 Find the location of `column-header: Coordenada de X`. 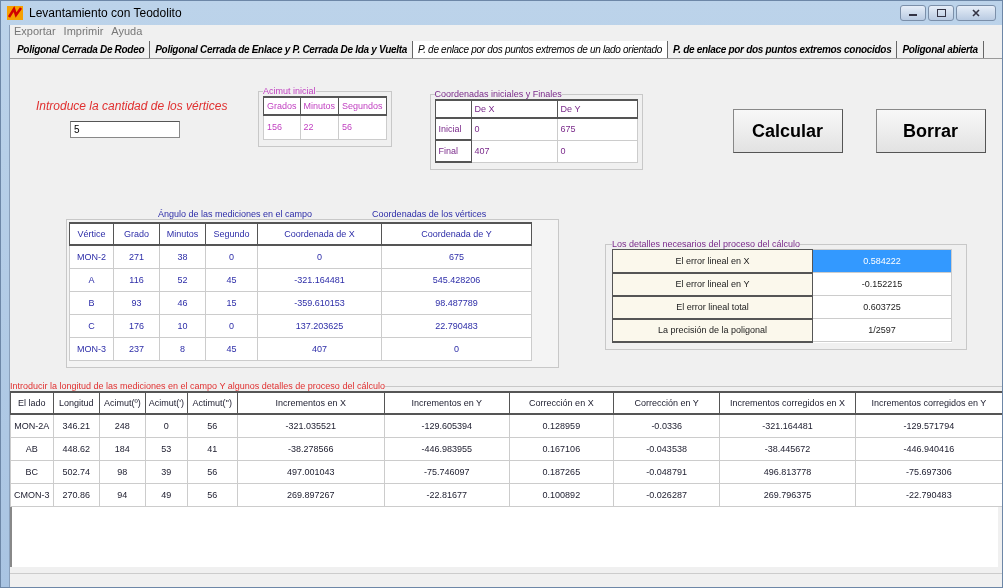

column-header: Coordenada de X is located at coordinates (319, 234).